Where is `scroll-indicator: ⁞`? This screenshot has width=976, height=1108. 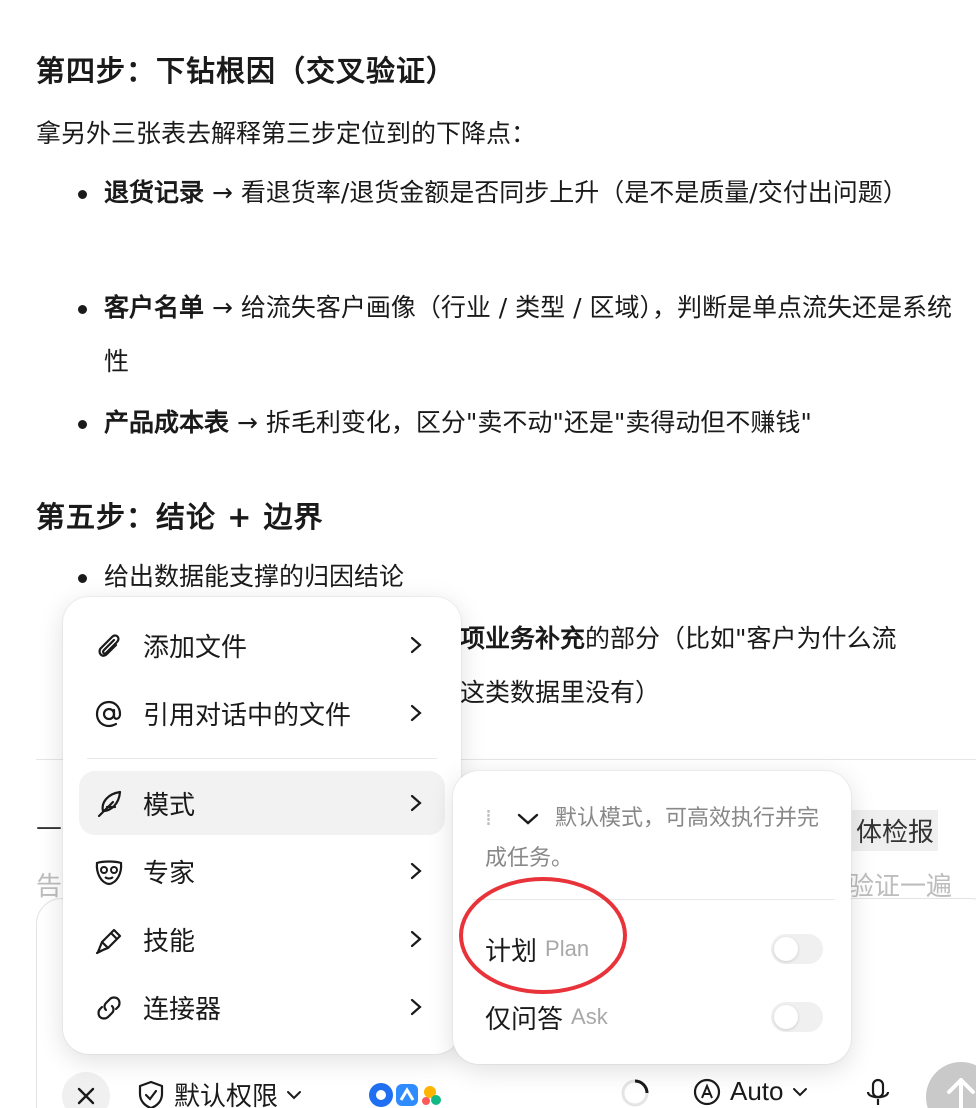 scroll-indicator: ⁞ is located at coordinates (488, 818).